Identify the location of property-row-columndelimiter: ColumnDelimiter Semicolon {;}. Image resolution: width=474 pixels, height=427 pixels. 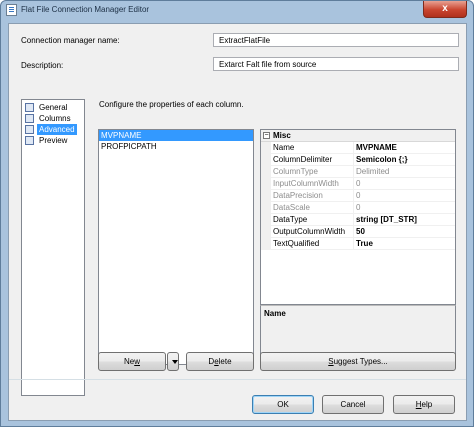
(358, 160).